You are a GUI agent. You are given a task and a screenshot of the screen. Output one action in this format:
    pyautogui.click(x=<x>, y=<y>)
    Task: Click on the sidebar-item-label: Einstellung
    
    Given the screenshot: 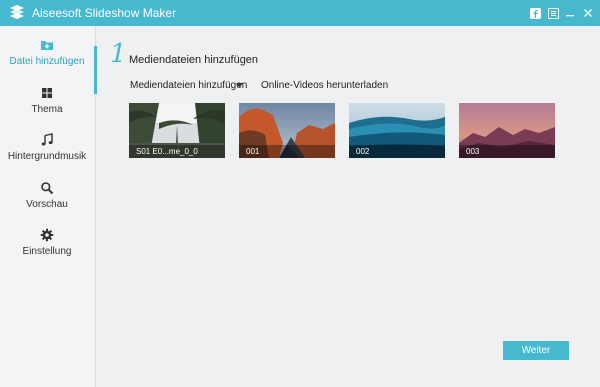 What is the action you would take?
    pyautogui.click(x=47, y=251)
    